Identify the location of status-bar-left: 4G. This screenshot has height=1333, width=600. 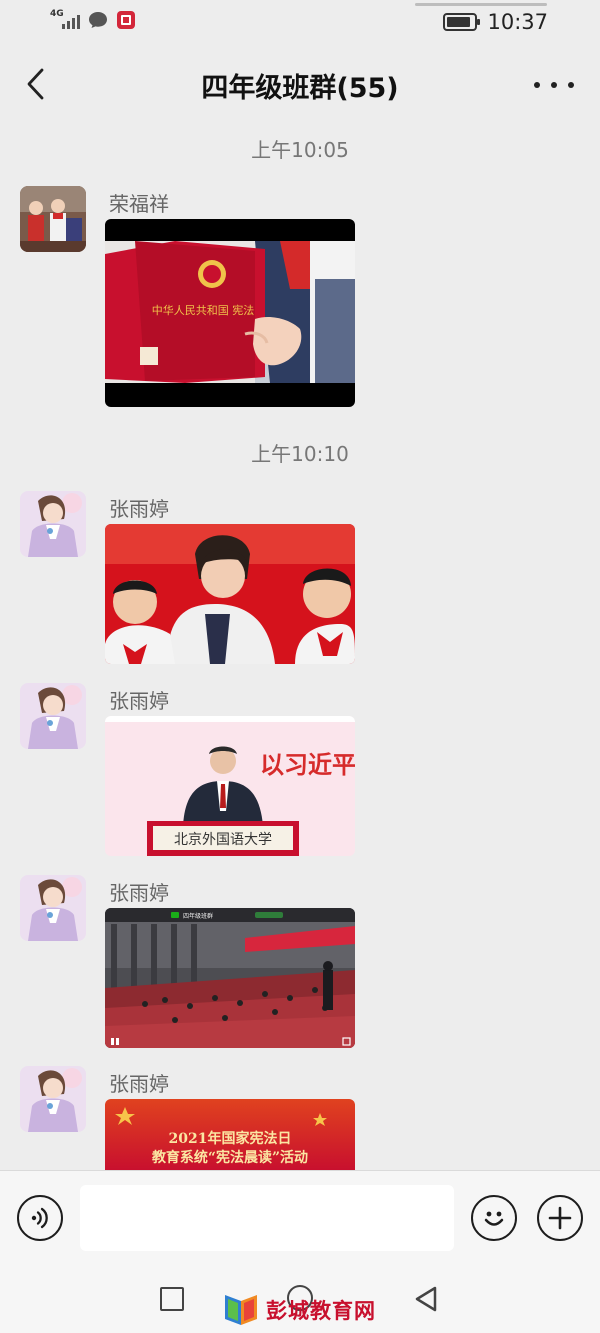
(93, 19).